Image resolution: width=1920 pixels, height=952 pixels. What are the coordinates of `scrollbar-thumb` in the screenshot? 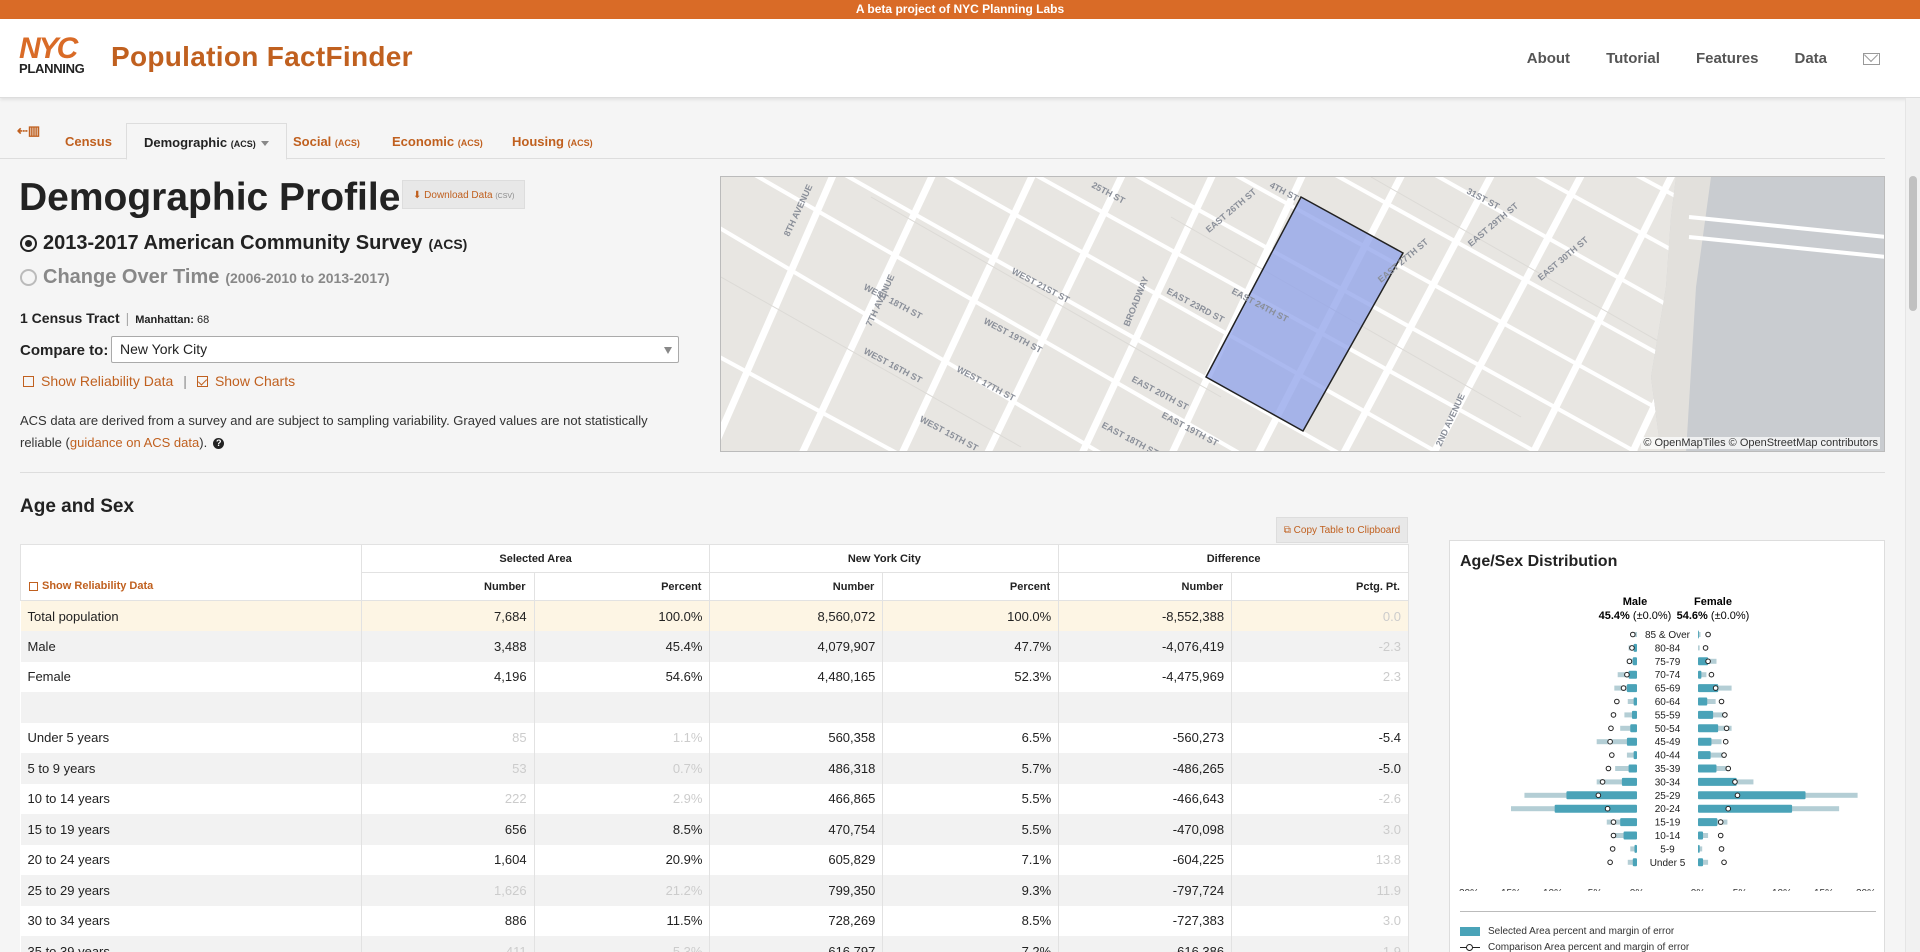 It's located at (1913, 243).